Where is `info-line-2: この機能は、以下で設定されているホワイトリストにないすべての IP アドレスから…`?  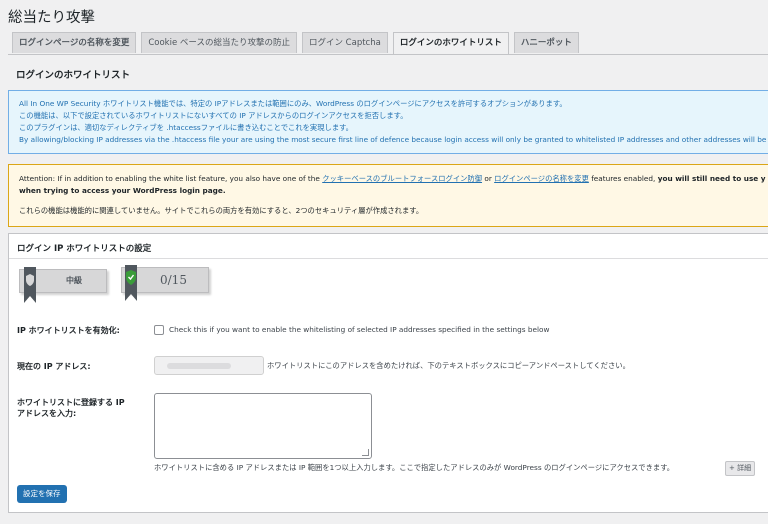
info-line-2: この機能は、以下で設定されているホワイトリストにないすべての IP アドレスから… is located at coordinates (213, 115).